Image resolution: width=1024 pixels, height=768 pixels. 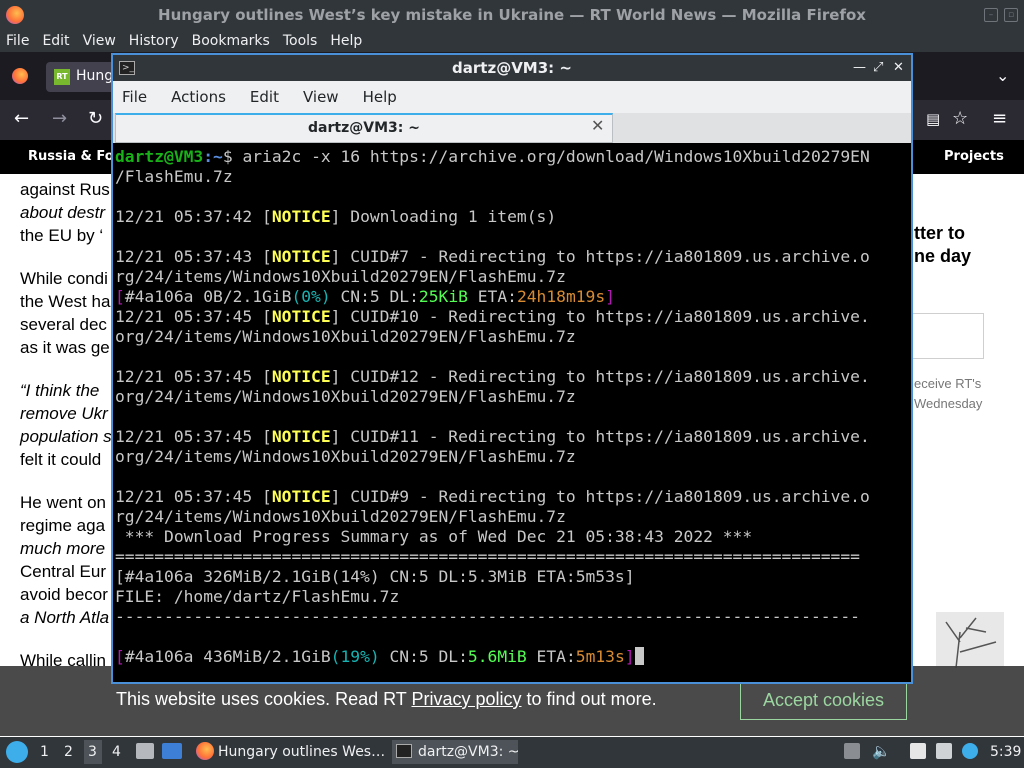 I want to click on terminal-cursor, so click(x=639, y=656).